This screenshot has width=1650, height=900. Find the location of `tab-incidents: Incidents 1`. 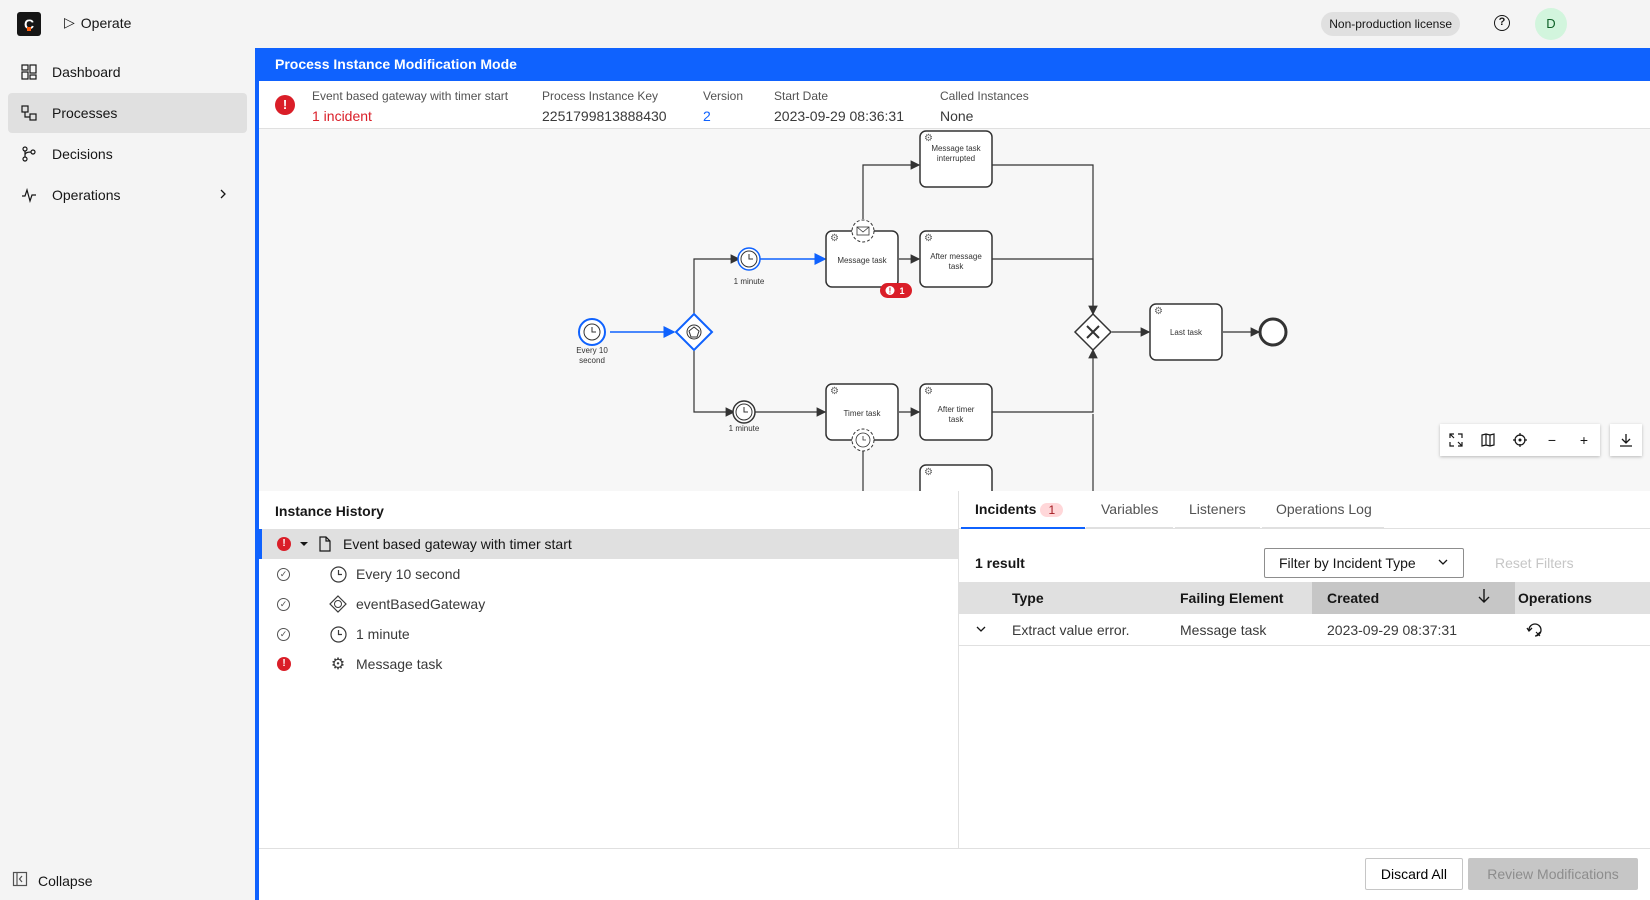

tab-incidents: Incidents 1 is located at coordinates (1019, 509).